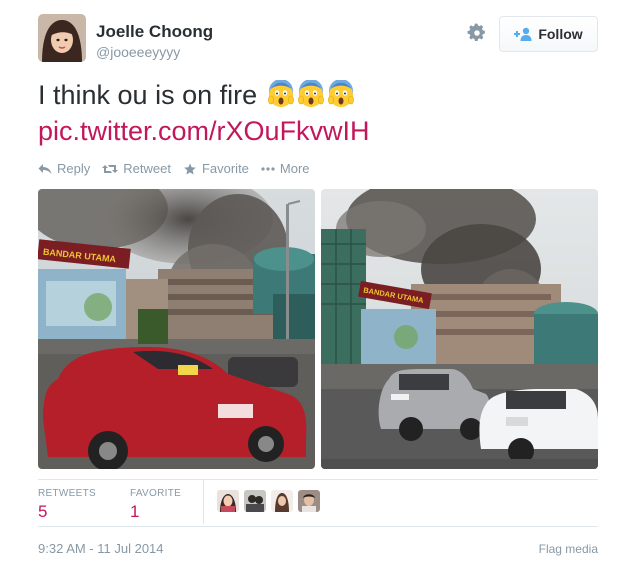 This screenshot has height=587, width=635. What do you see at coordinates (154, 52) in the screenshot?
I see `user-screen-name: @jooeeeyyyy` at bounding box center [154, 52].